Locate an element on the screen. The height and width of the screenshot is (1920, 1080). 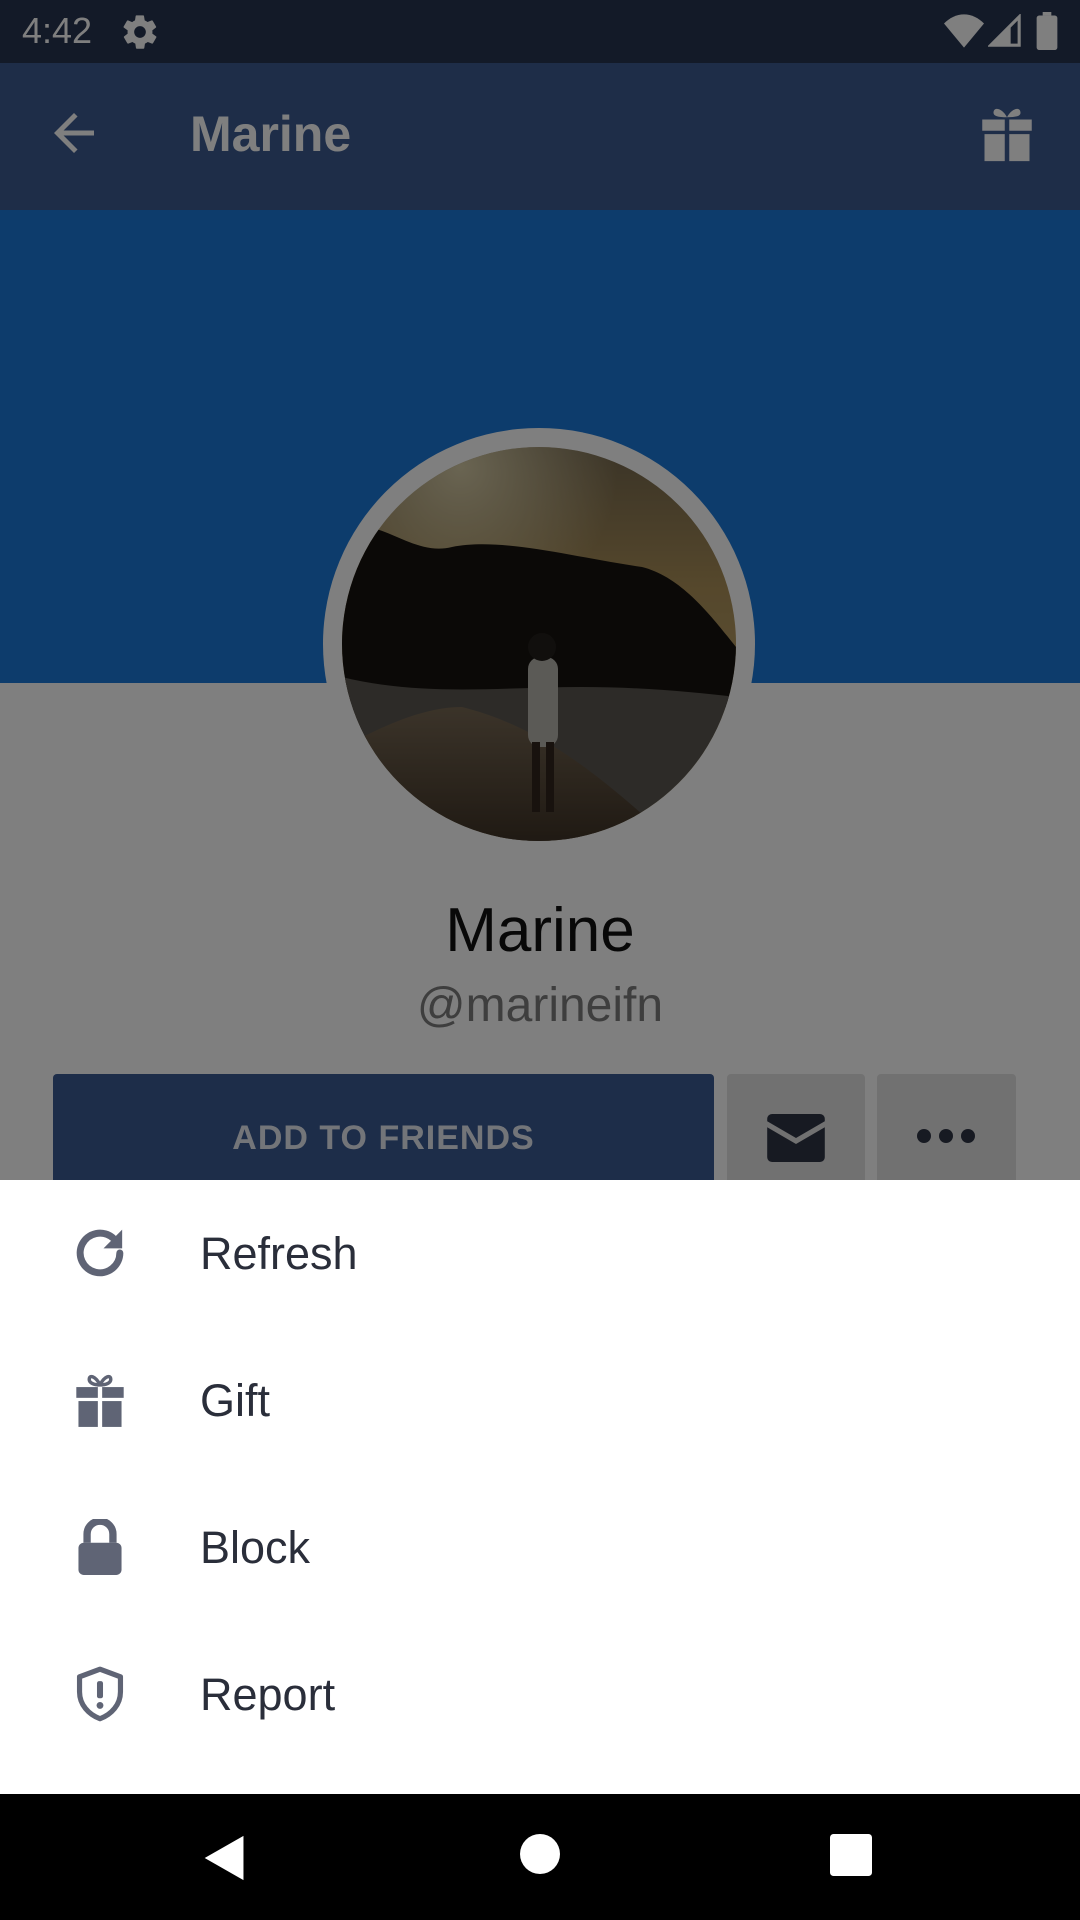
shield-alert-icon is located at coordinates (100, 1694).